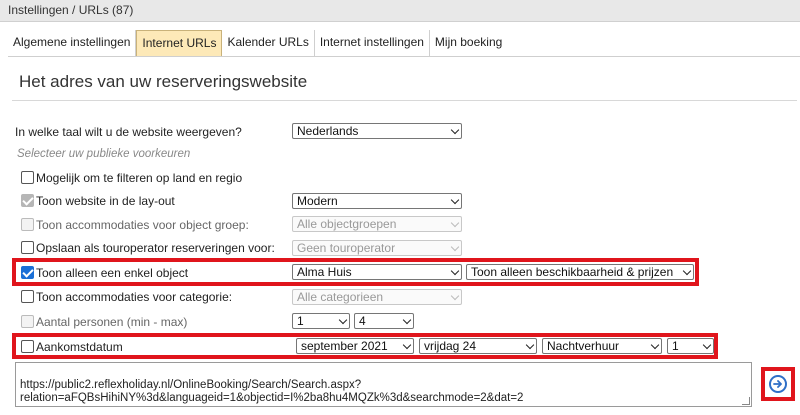 This screenshot has width=800, height=415. I want to click on arrival-day-select: vrijdag 24, so click(478, 346).